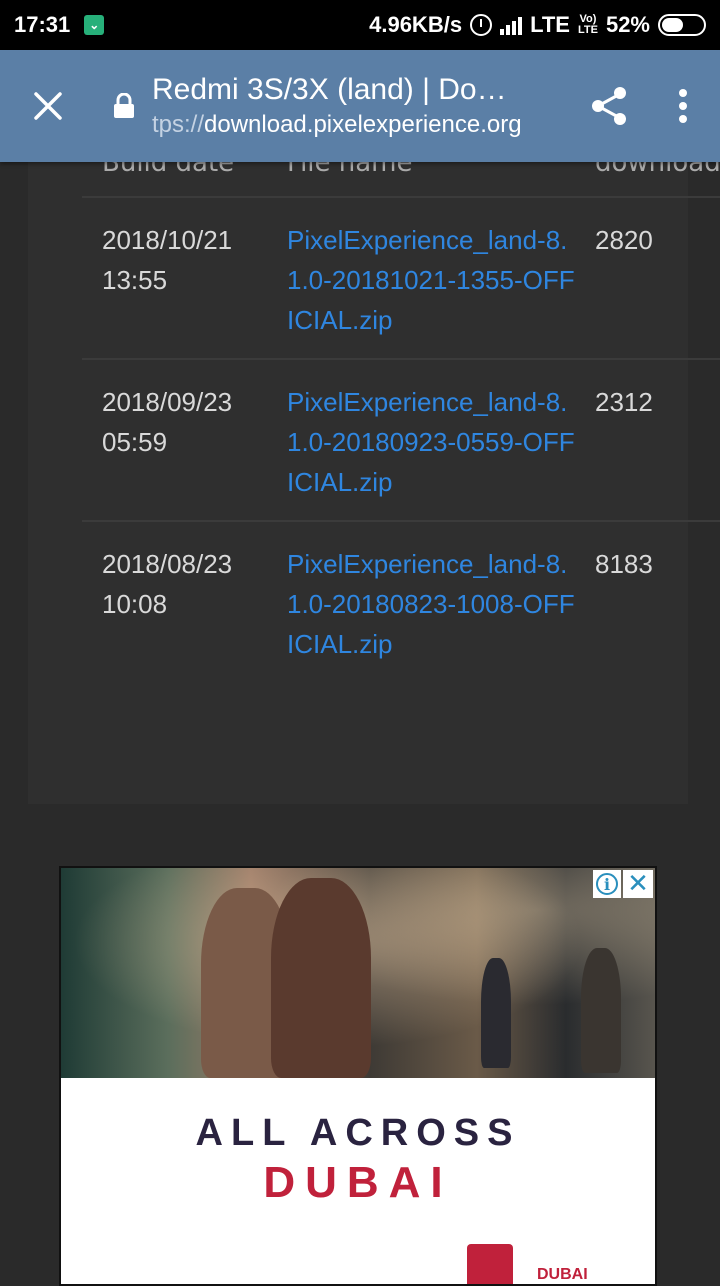  Describe the element at coordinates (360, 25) in the screenshot. I see `status-bar: 17:31 ⌄ 4.96KB/s LTE Vo) LTE 52%` at that location.